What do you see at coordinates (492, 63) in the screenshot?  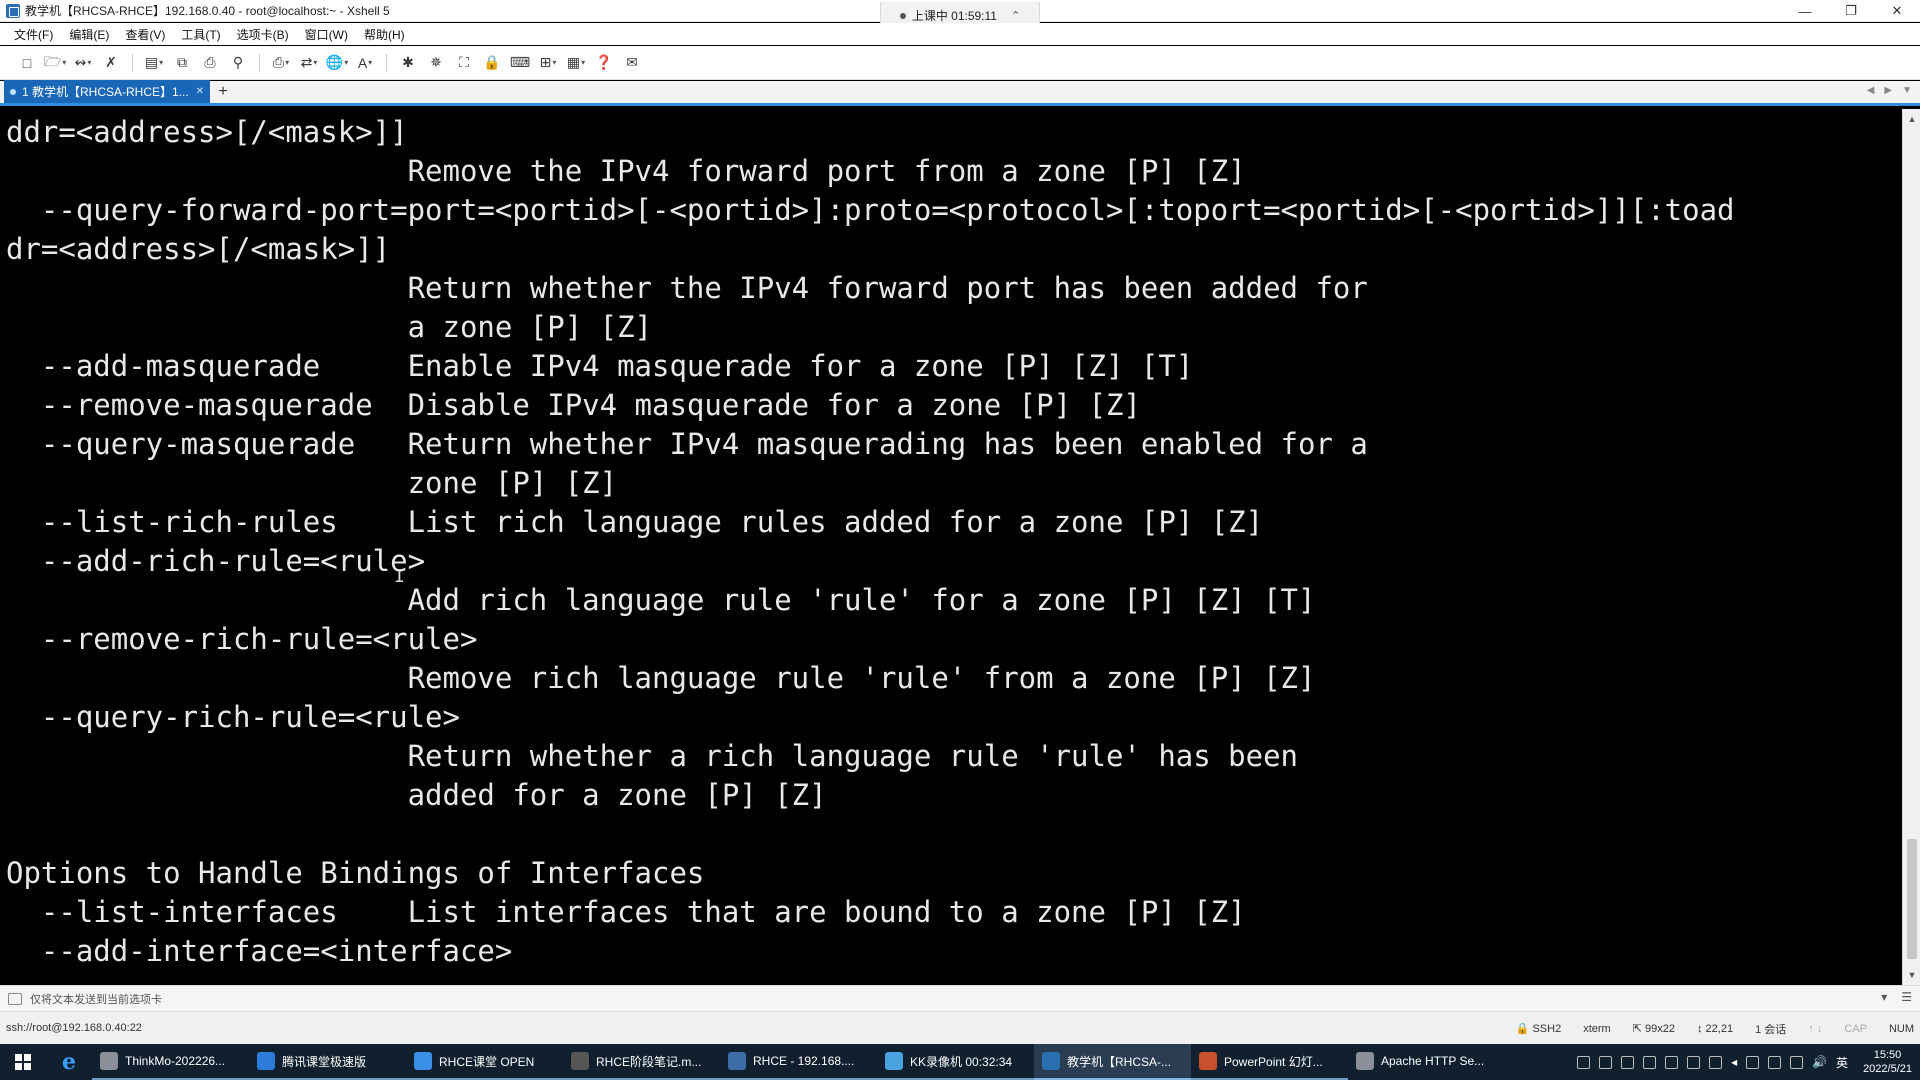 I see `lock-icon: 🔒` at bounding box center [492, 63].